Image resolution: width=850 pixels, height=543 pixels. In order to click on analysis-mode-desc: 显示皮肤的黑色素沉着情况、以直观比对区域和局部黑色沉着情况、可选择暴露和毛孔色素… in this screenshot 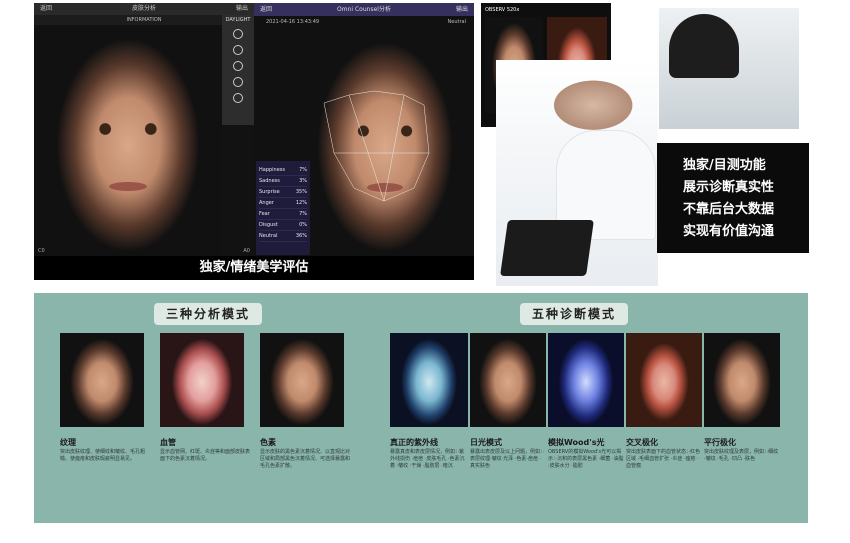, I will do `click(305, 459)`.